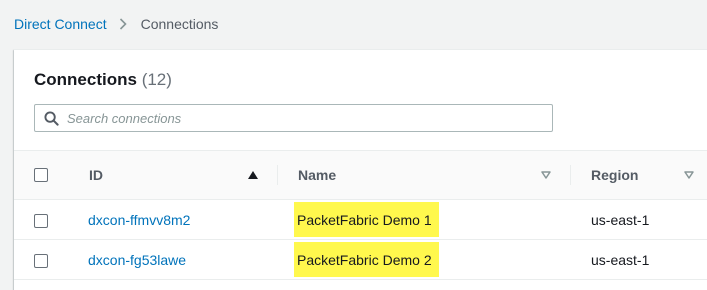  I want to click on breadcrumb-current: Connections, so click(179, 24).